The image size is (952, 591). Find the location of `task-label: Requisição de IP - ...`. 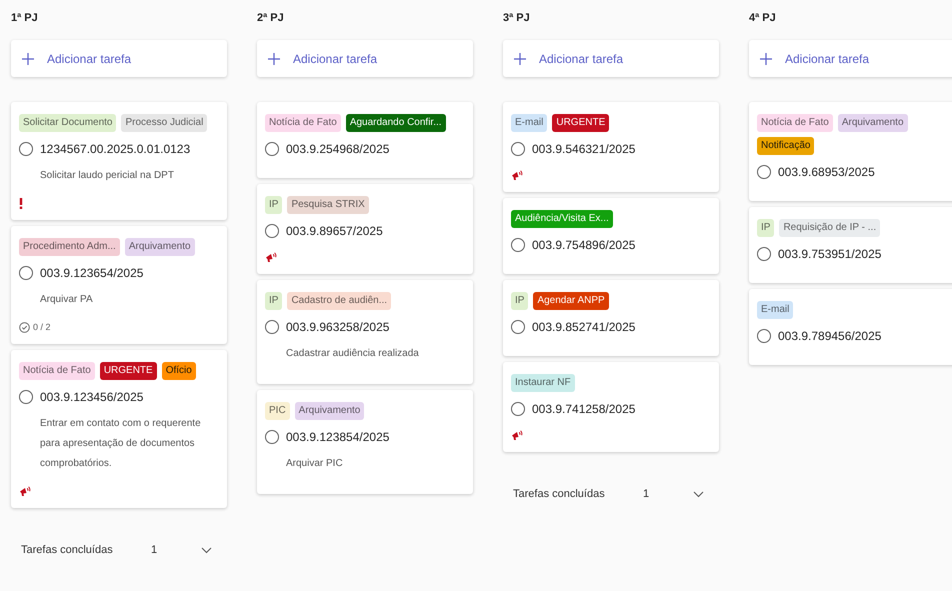

task-label: Requisição de IP - ... is located at coordinates (829, 228).